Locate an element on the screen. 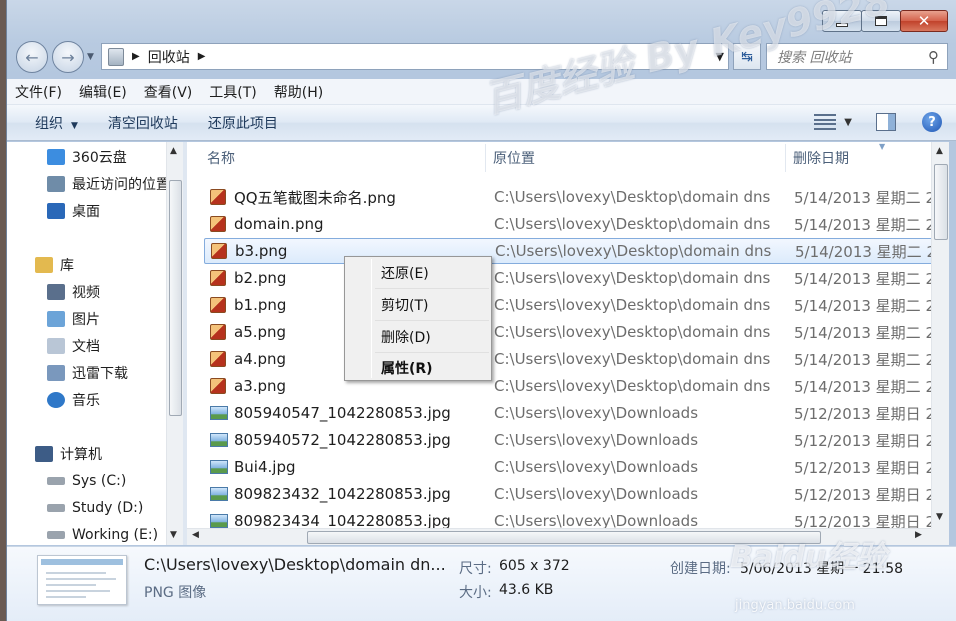  nav-item-drive-e: Working (E:) is located at coordinates (102, 534).